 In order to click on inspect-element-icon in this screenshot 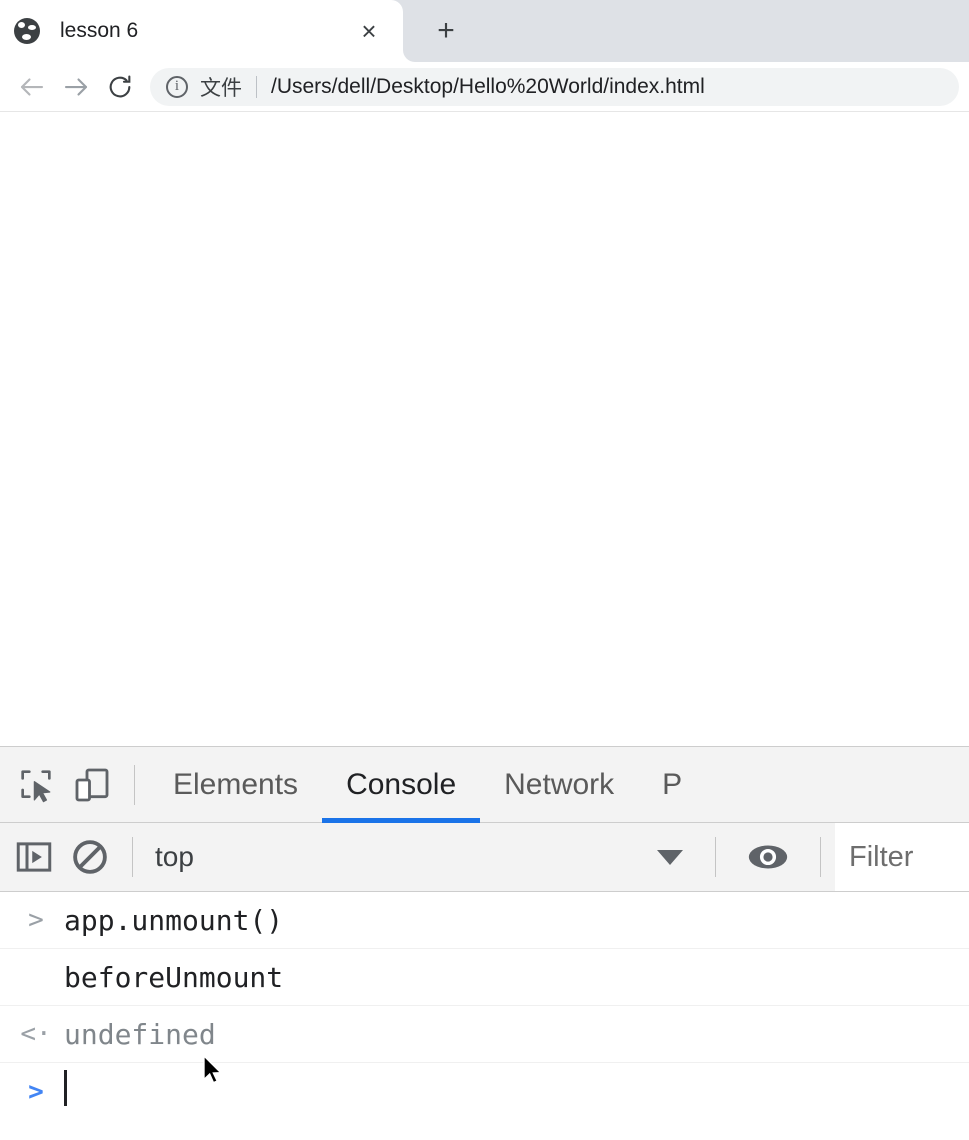, I will do `click(36, 785)`.